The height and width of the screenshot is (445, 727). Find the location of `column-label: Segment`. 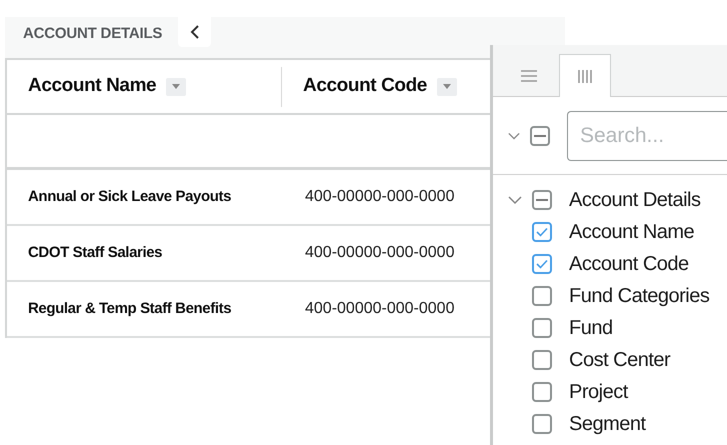

column-label: Segment is located at coordinates (607, 424).